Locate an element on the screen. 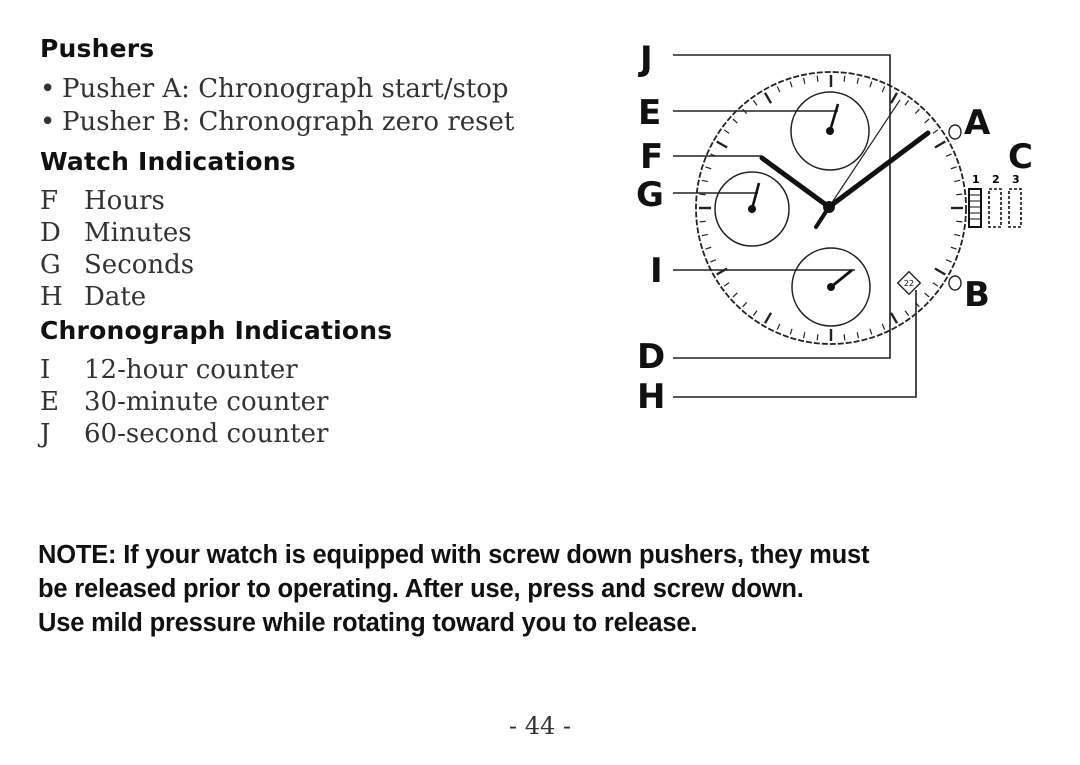 The width and height of the screenshot is (1080, 765). callout-f: F is located at coordinates (651, 157).